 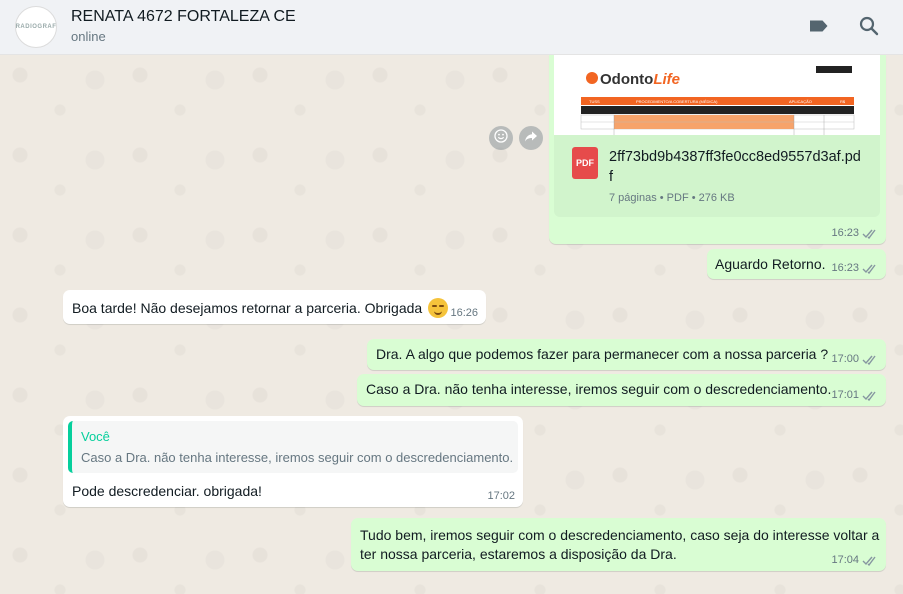 I want to click on message-time: 17:02, so click(x=501, y=496).